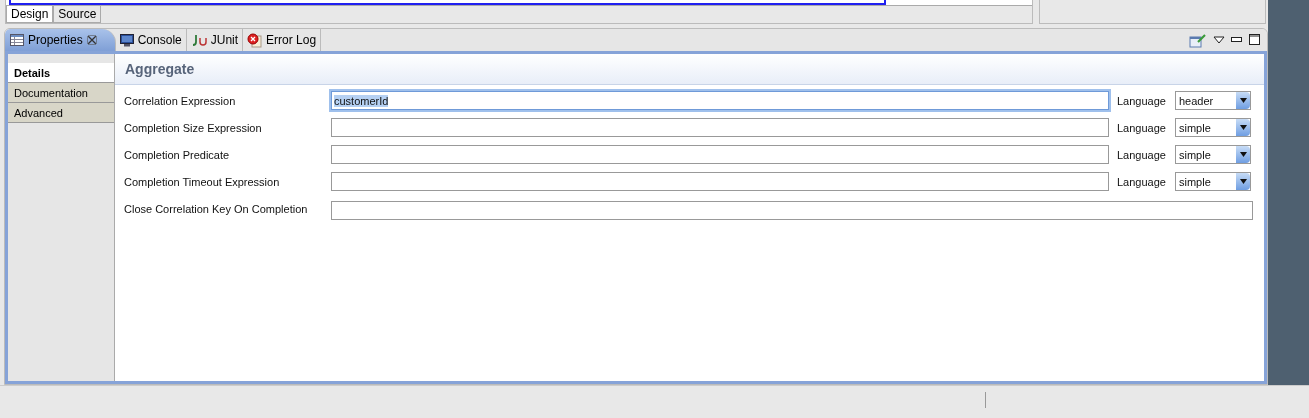 This screenshot has width=1309, height=418. I want to click on junit-icon, so click(198, 40).